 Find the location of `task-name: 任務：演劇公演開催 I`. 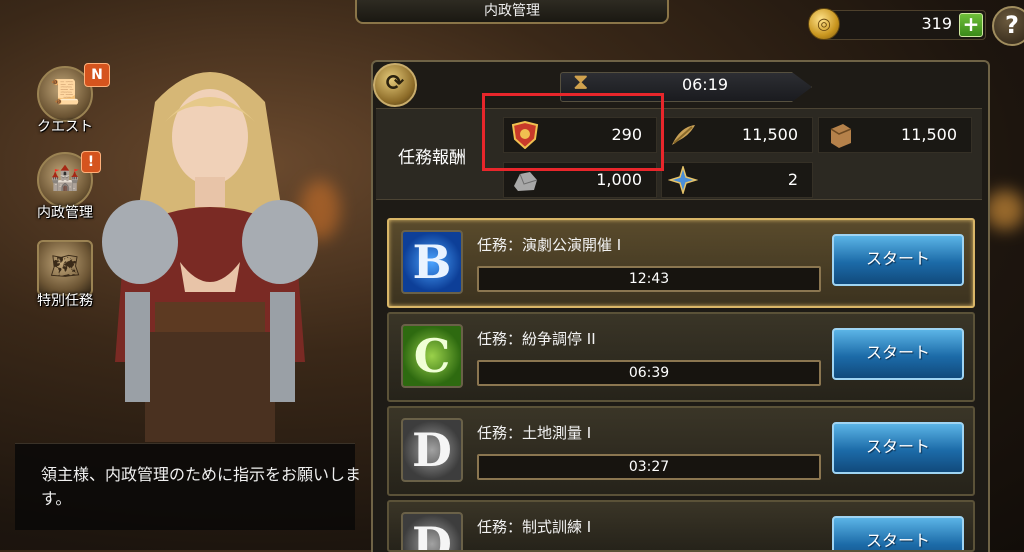

task-name: 任務：演劇公演開催 I is located at coordinates (549, 245).